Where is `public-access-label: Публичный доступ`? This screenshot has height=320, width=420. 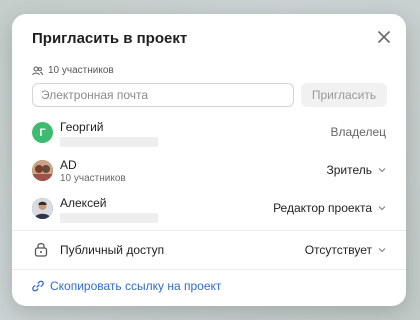
public-access-label: Публичный доступ is located at coordinates (112, 250).